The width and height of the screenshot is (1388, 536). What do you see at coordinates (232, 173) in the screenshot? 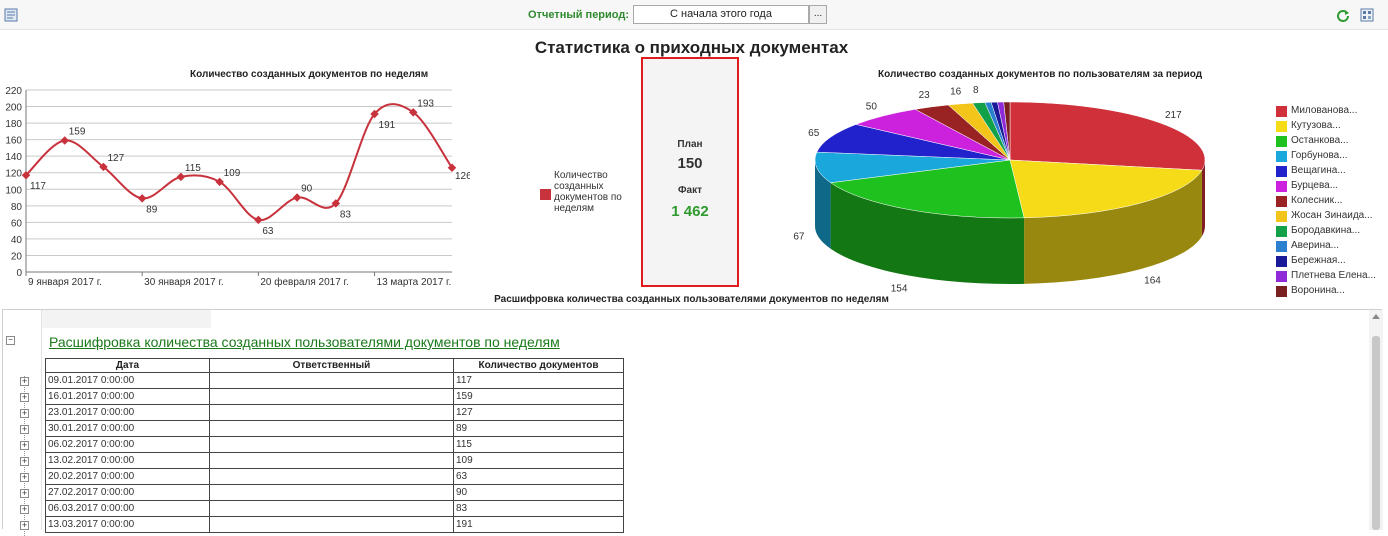
I see `data-label: 109` at bounding box center [232, 173].